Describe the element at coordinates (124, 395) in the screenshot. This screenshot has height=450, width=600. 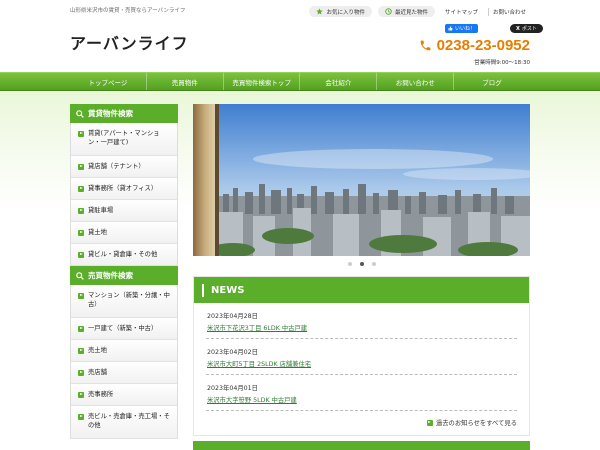
I see `sidebar-item-sale-office: 売事務所` at that location.